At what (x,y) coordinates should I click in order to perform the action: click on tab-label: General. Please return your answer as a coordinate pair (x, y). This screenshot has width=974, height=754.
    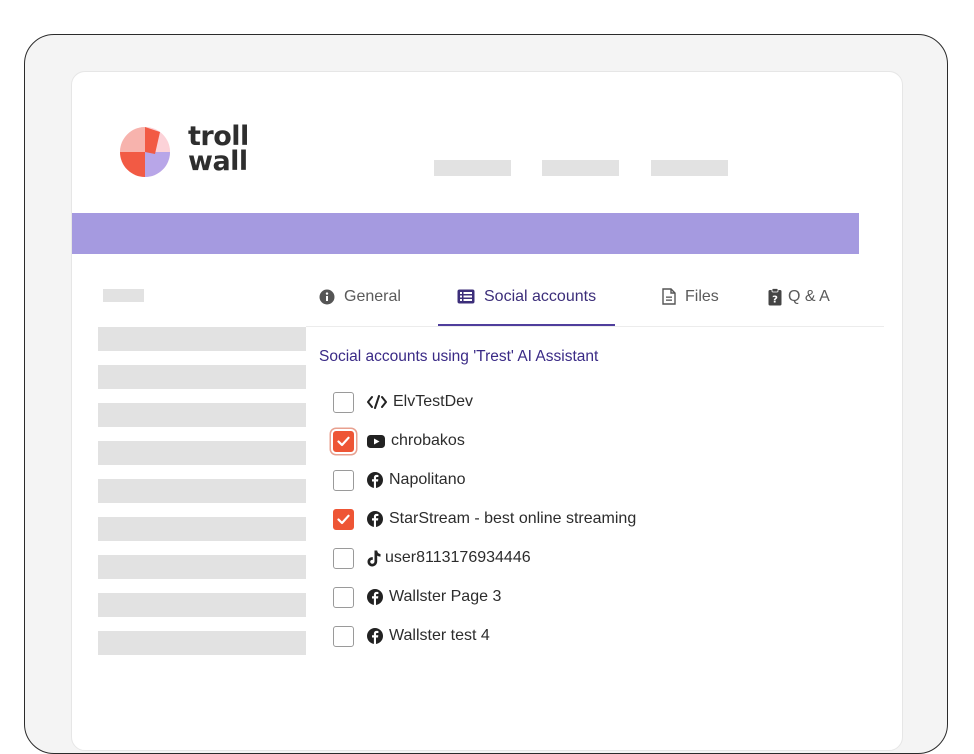
    Looking at the image, I should click on (372, 296).